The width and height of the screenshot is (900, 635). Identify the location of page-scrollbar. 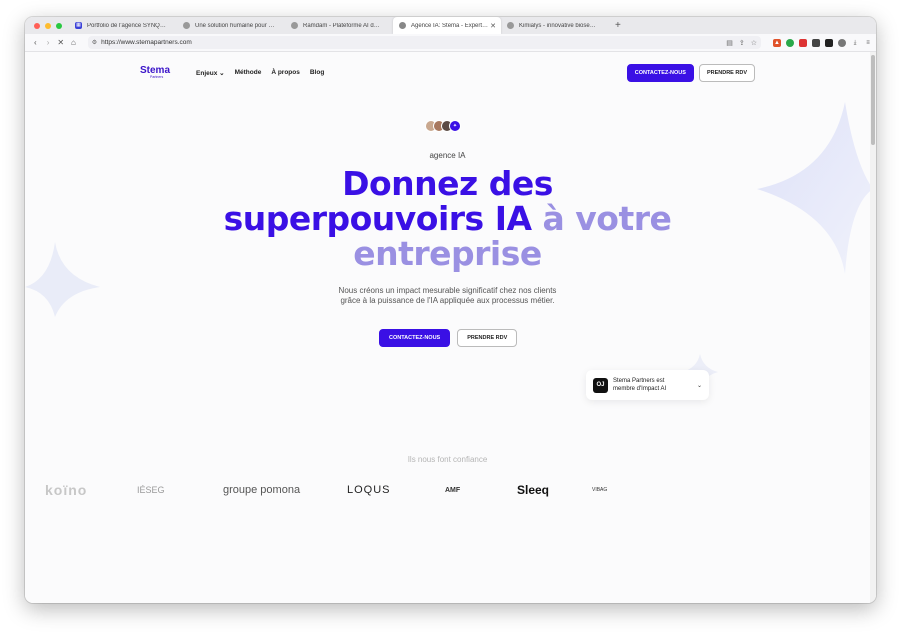
(873, 327).